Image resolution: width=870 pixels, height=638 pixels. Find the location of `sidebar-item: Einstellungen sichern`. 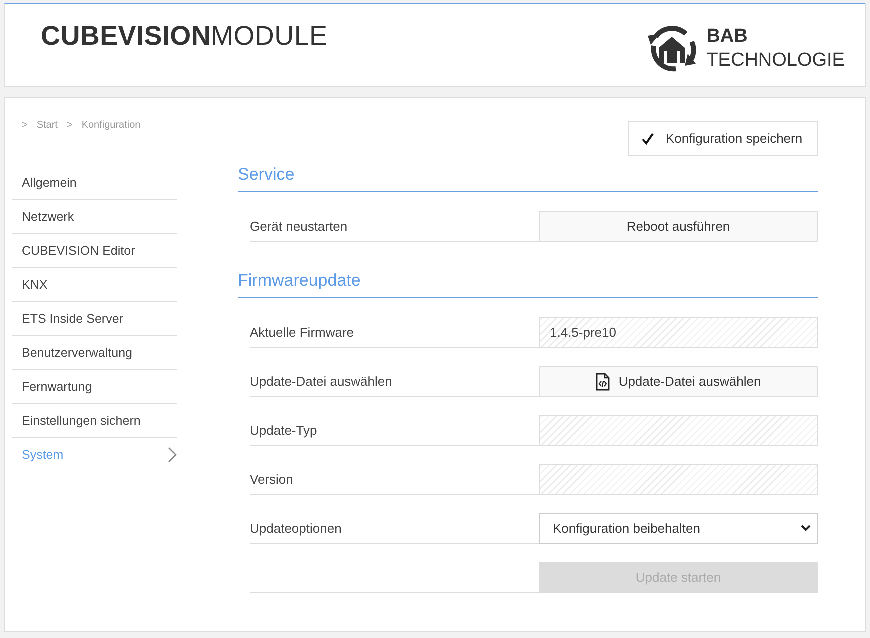

sidebar-item: Einstellungen sichern is located at coordinates (94, 421).